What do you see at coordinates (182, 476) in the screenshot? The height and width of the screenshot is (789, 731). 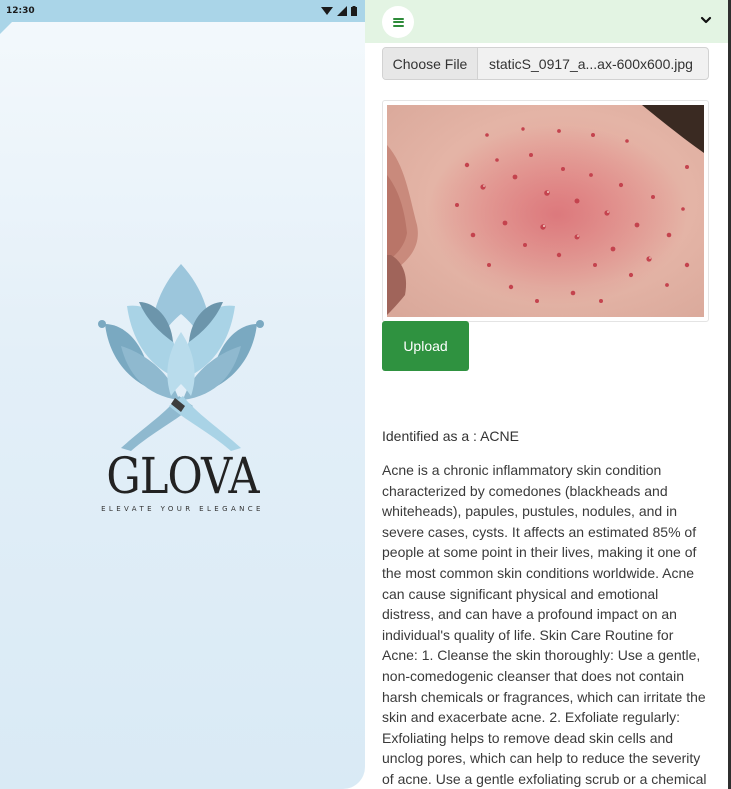 I see `brand-name: GLOVA` at bounding box center [182, 476].